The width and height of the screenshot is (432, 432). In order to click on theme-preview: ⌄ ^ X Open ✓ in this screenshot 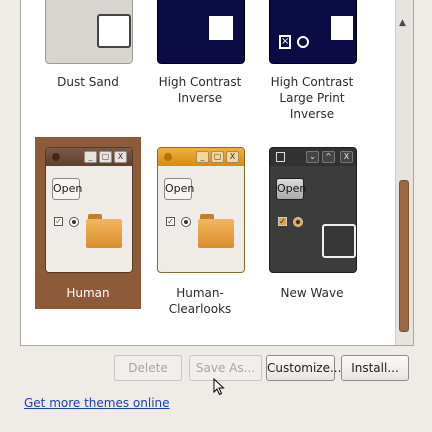, I will do `click(313, 210)`.